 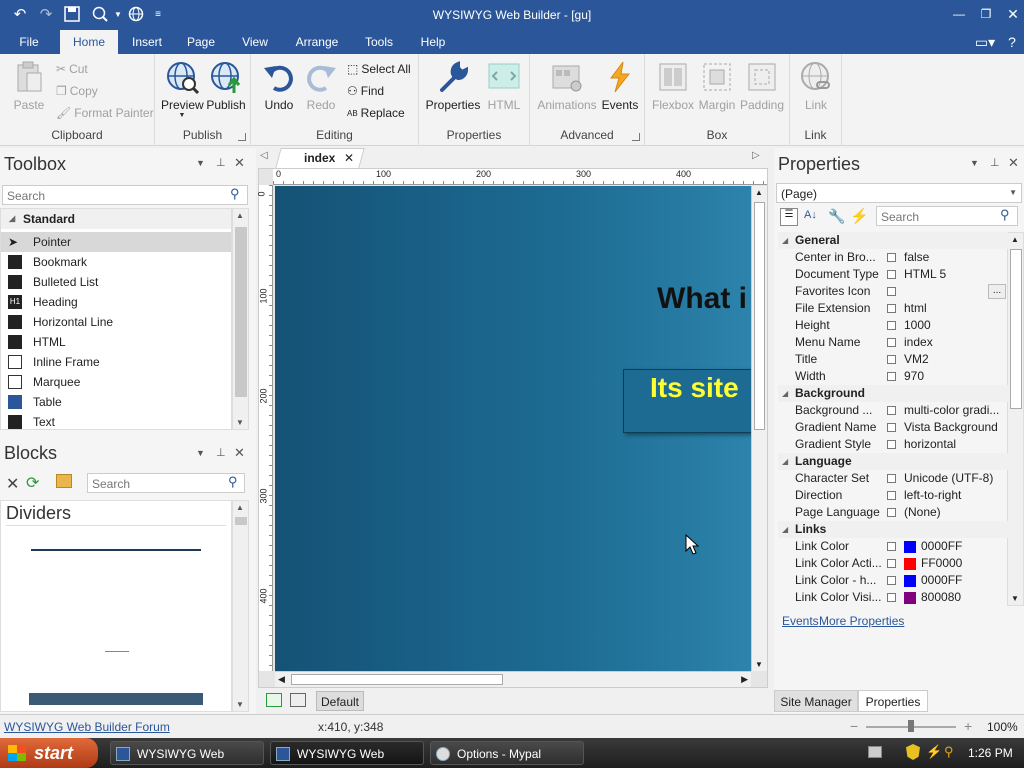 I want to click on shield-icon, so click(x=913, y=752).